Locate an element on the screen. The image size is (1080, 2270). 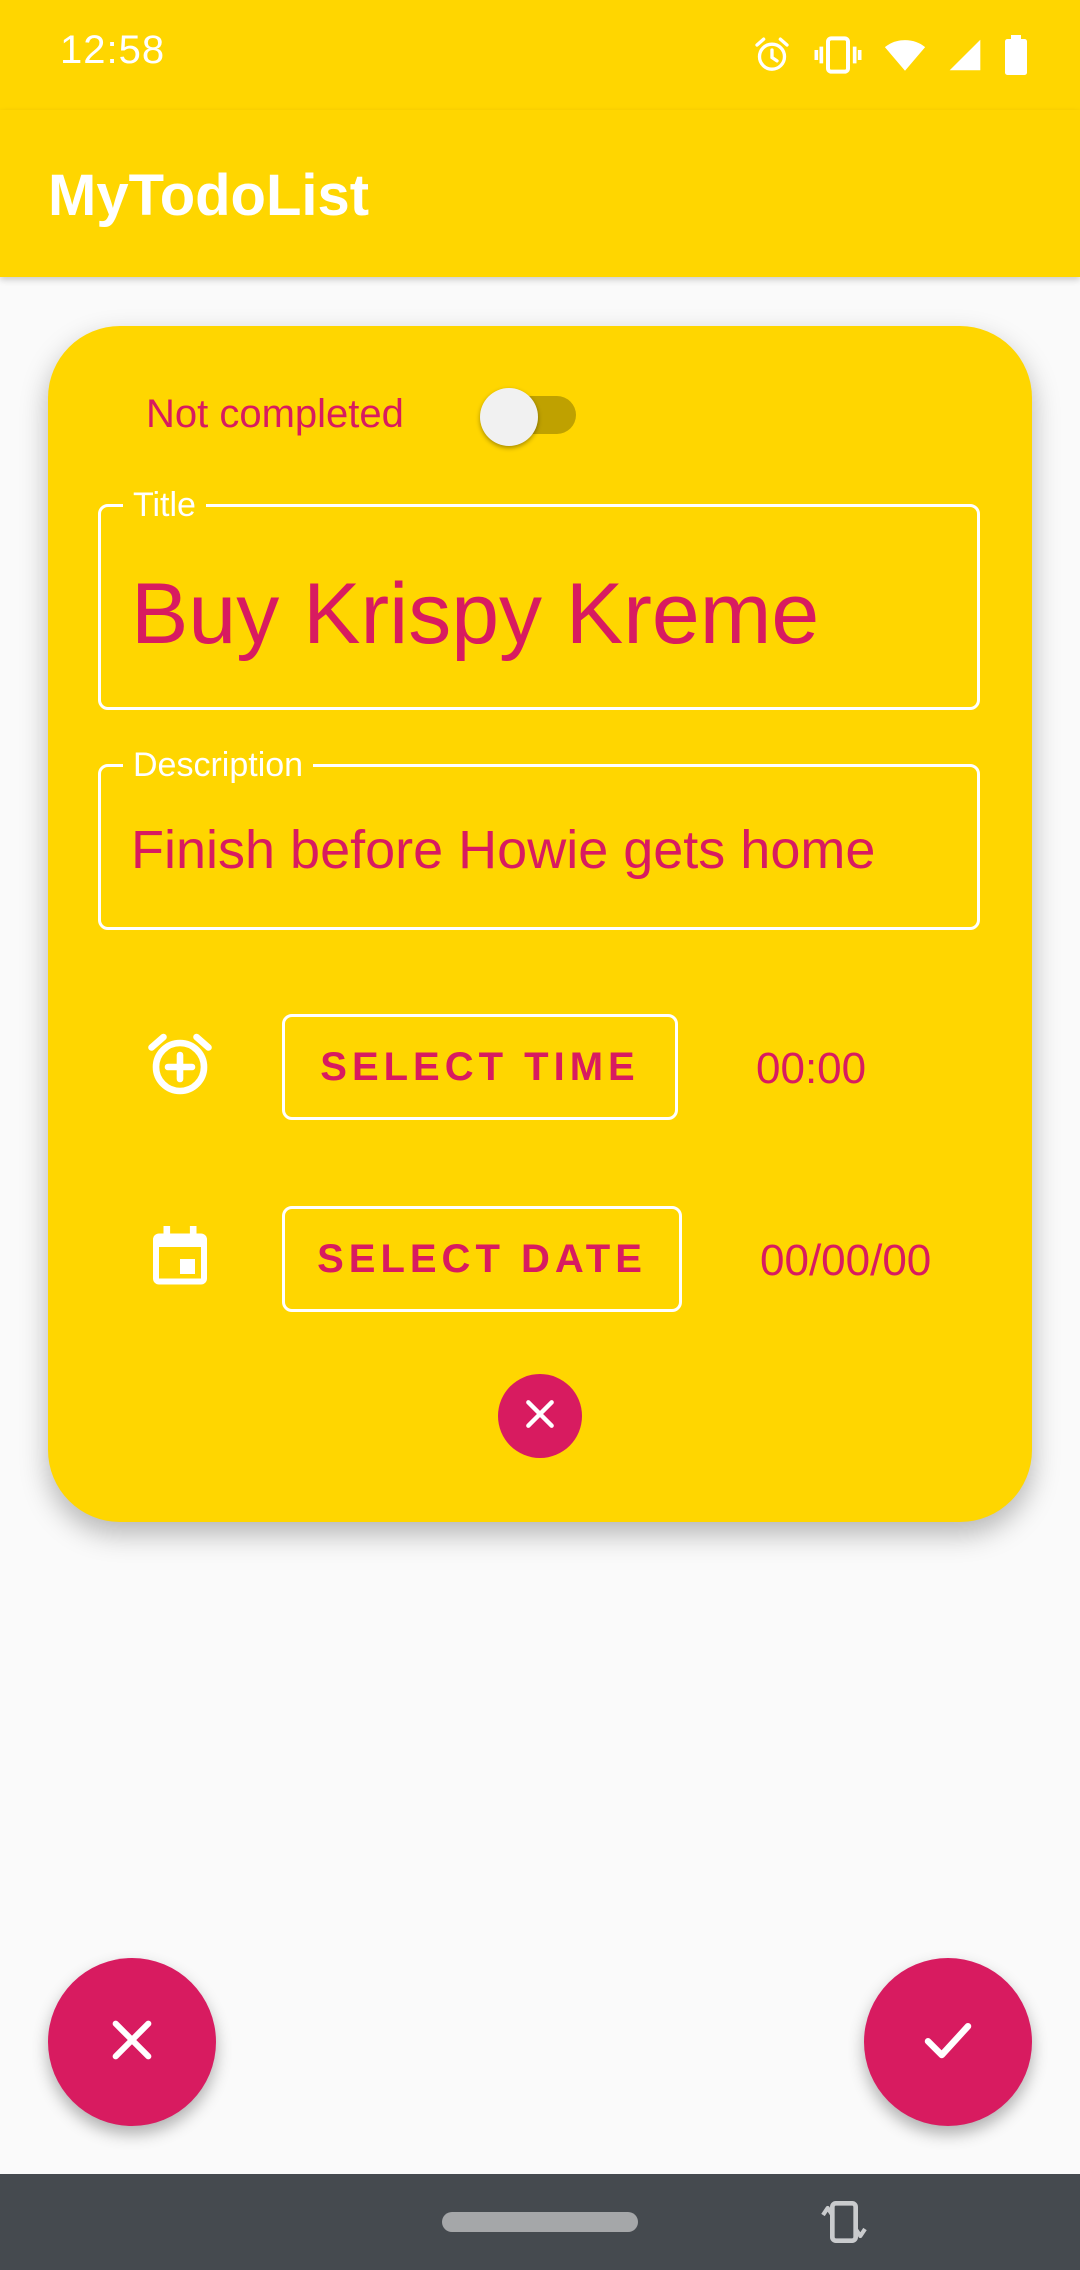
description-input: Finish before Howie gets home is located at coordinates (503, 850).